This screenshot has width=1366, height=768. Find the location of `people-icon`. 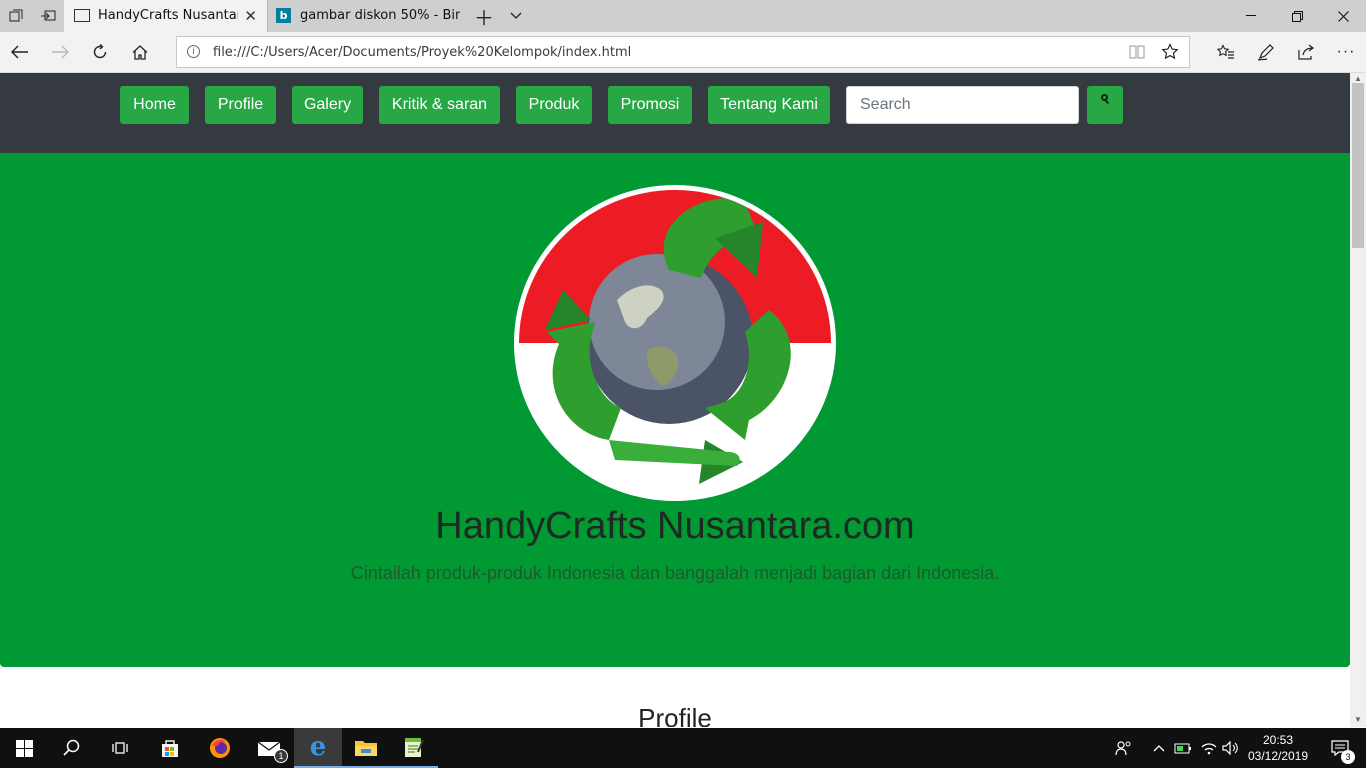

people-icon is located at coordinates (1124, 748).